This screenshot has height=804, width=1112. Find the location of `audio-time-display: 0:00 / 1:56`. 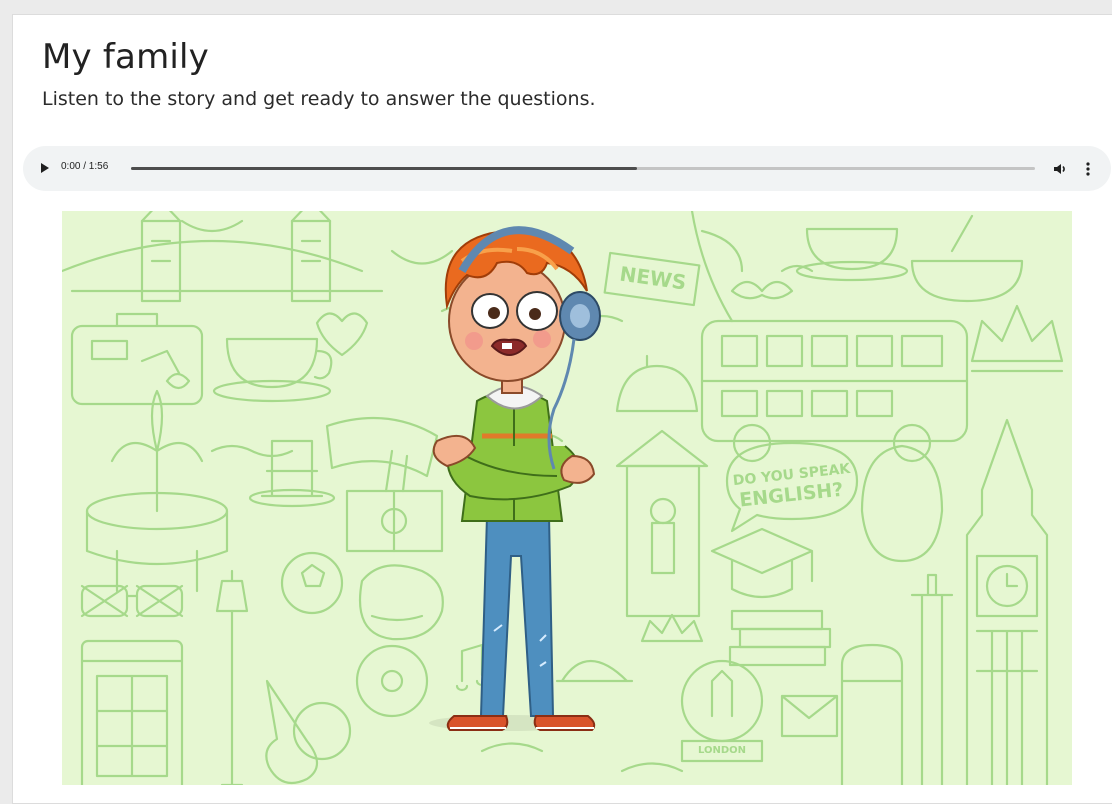

audio-time-display: 0:00 / 1:56 is located at coordinates (85, 166).